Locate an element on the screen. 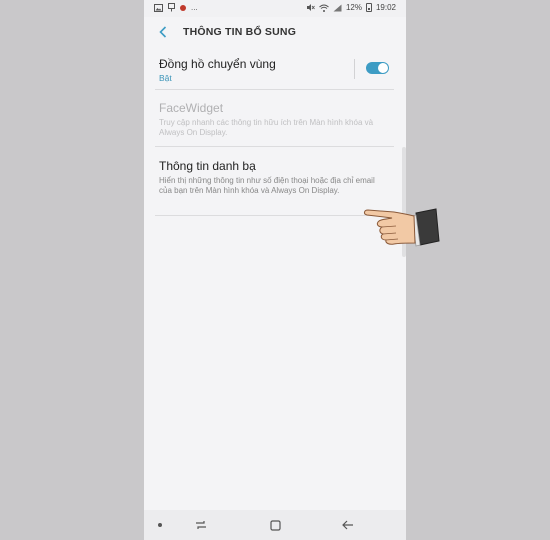  status-right: 12% 19:02 is located at coordinates (351, 7).